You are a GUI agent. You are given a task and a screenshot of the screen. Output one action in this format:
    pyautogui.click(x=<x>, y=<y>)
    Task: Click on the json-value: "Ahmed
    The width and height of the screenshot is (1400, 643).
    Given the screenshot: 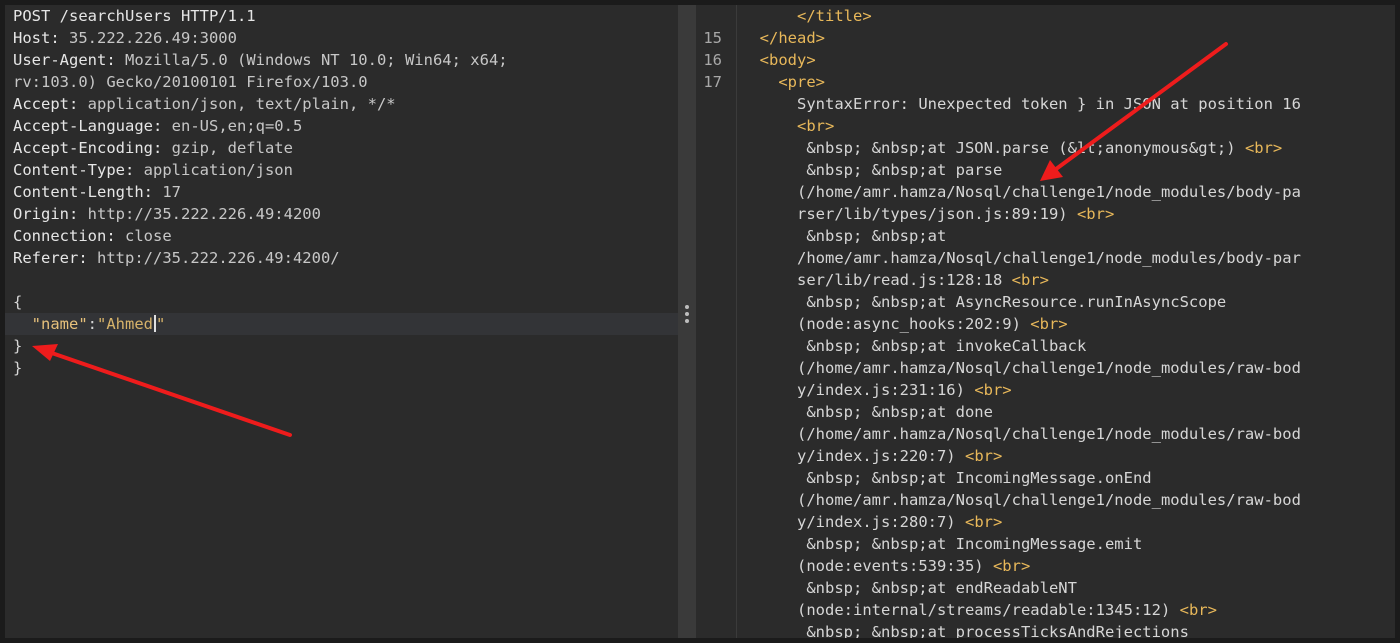 What is the action you would take?
    pyautogui.click(x=125, y=324)
    